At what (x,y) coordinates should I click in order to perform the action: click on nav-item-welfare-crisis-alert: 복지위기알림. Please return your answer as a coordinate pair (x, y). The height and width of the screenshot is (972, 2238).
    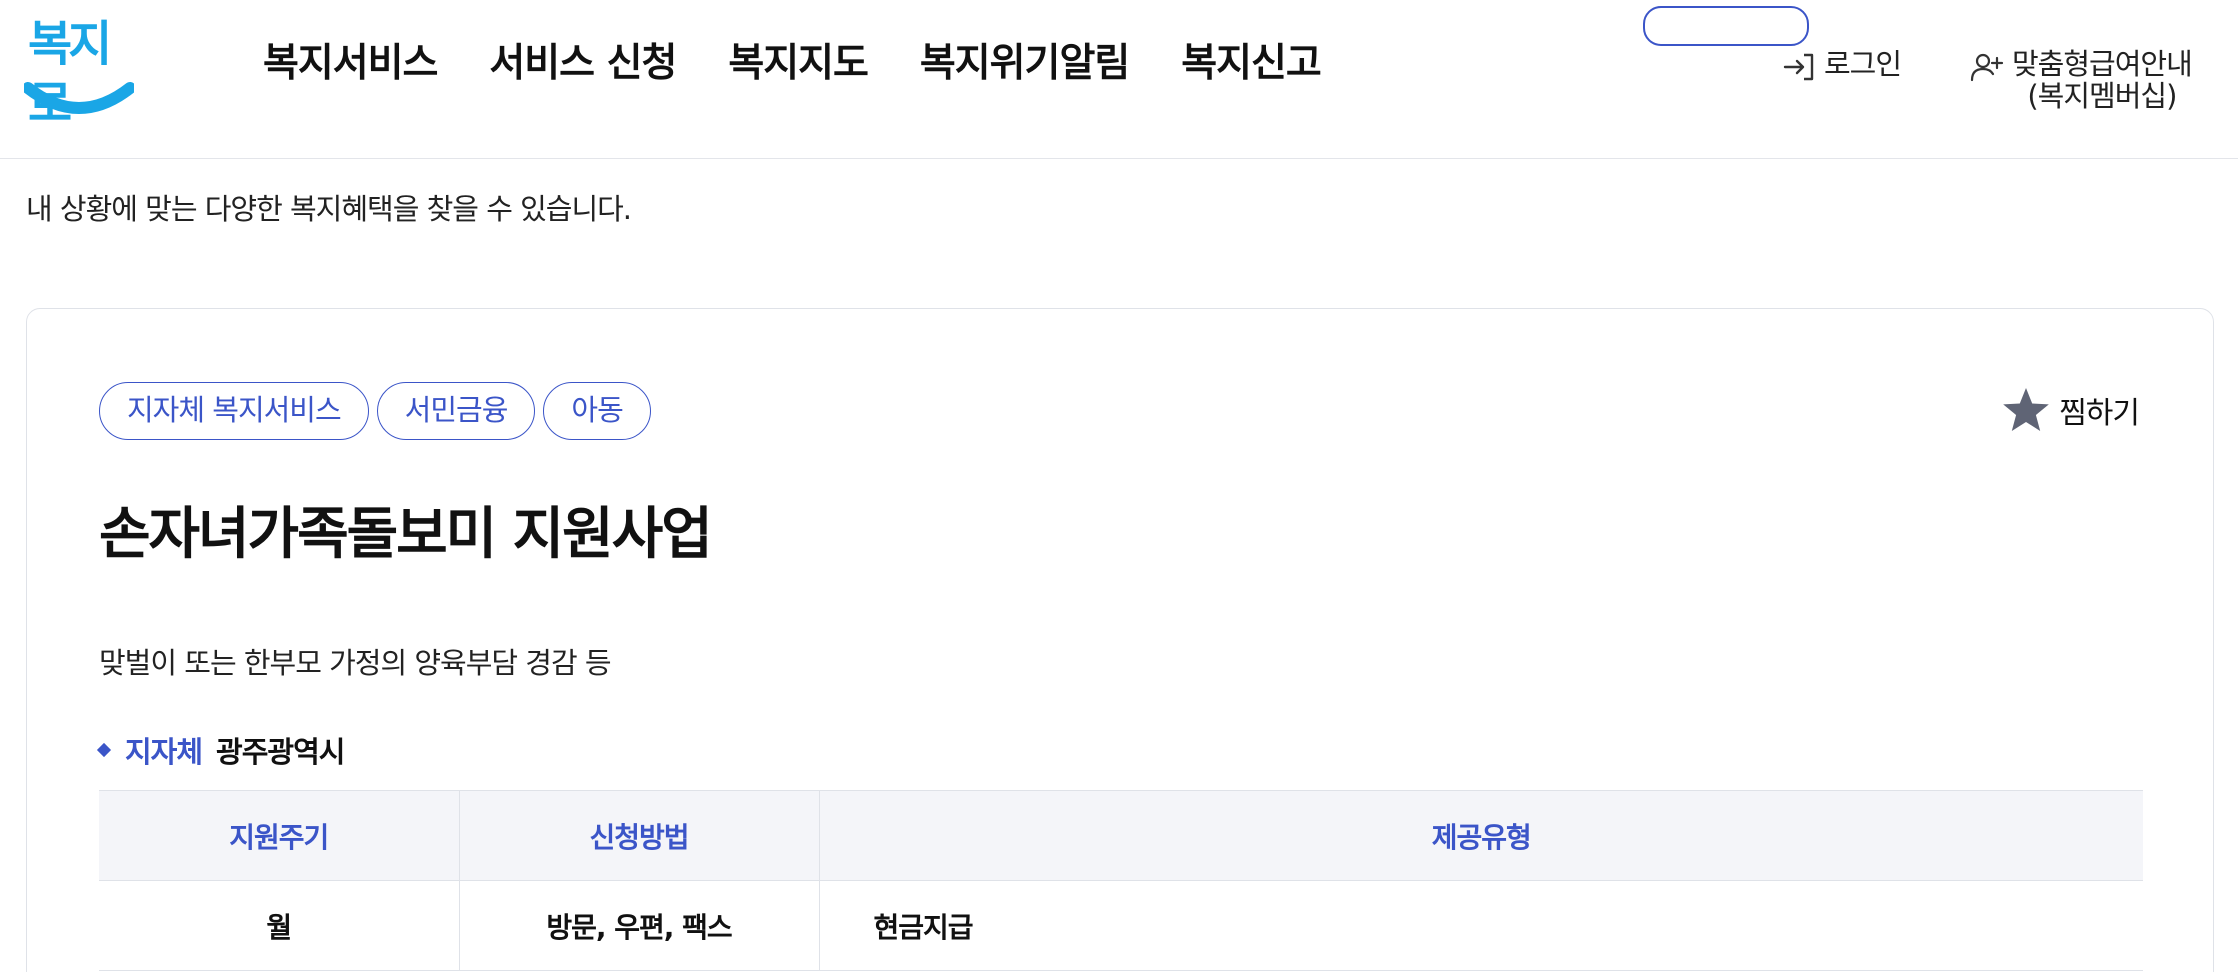
    Looking at the image, I should click on (1025, 64).